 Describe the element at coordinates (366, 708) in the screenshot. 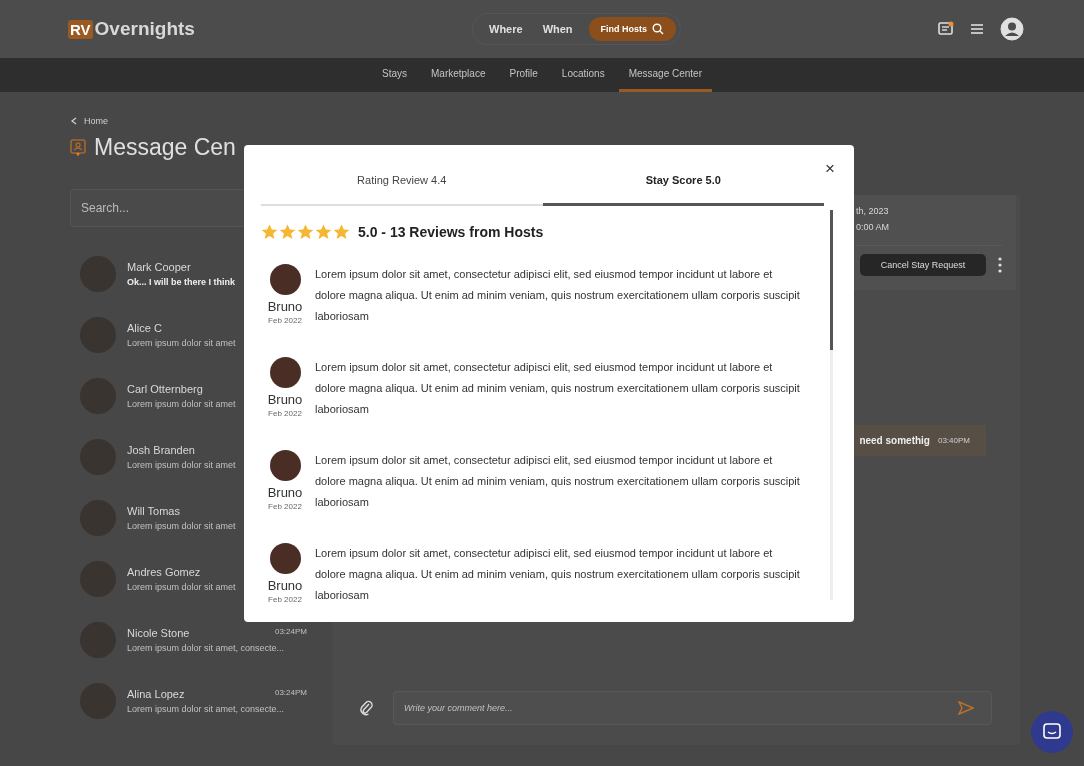

I see `paperclip-icon` at that location.